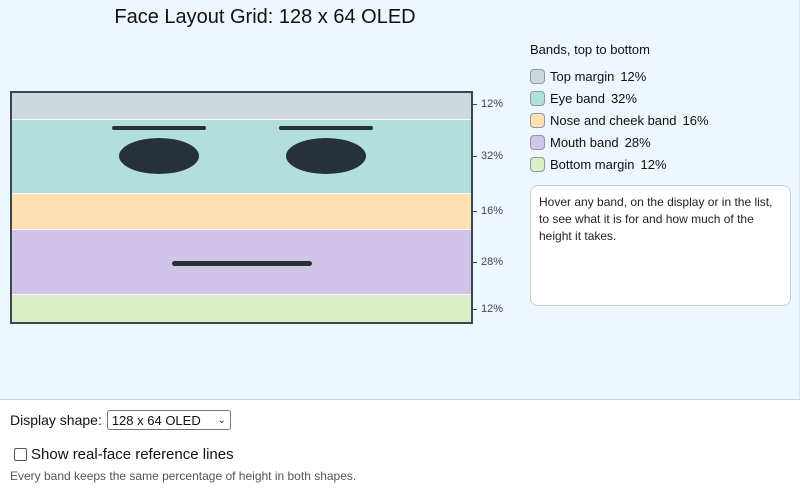 This screenshot has height=490, width=800. What do you see at coordinates (326, 128) in the screenshot?
I see `right-eyebrow` at bounding box center [326, 128].